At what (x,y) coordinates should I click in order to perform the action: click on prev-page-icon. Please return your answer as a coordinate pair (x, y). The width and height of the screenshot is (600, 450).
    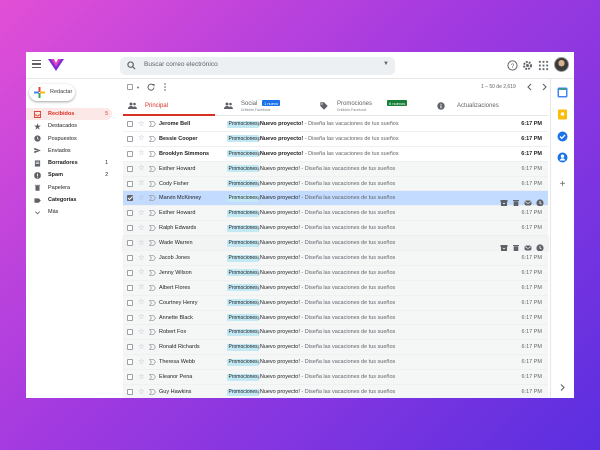
    Looking at the image, I should click on (529, 87).